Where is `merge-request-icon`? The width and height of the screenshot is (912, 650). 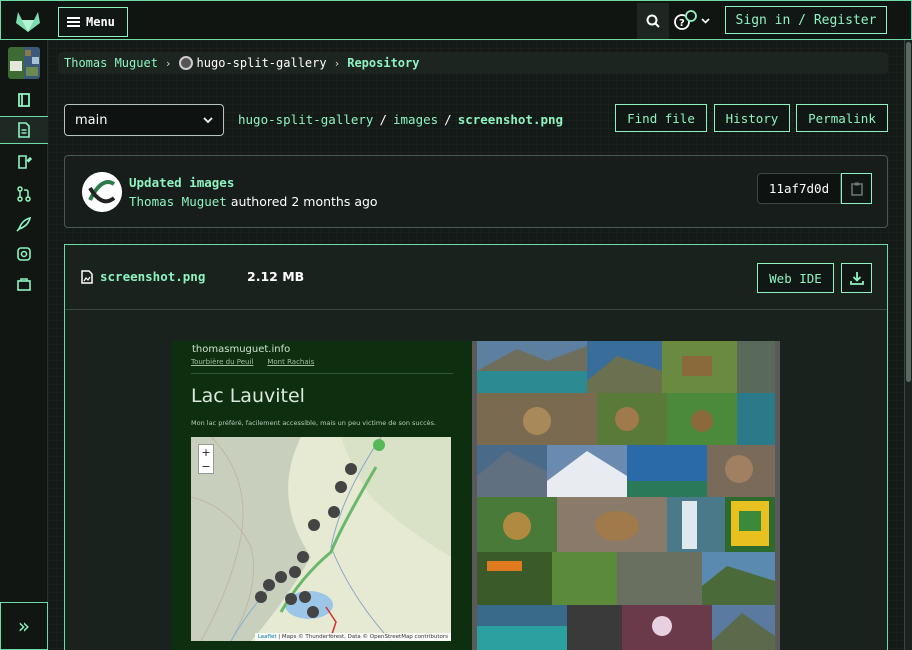
merge-request-icon is located at coordinates (24, 194).